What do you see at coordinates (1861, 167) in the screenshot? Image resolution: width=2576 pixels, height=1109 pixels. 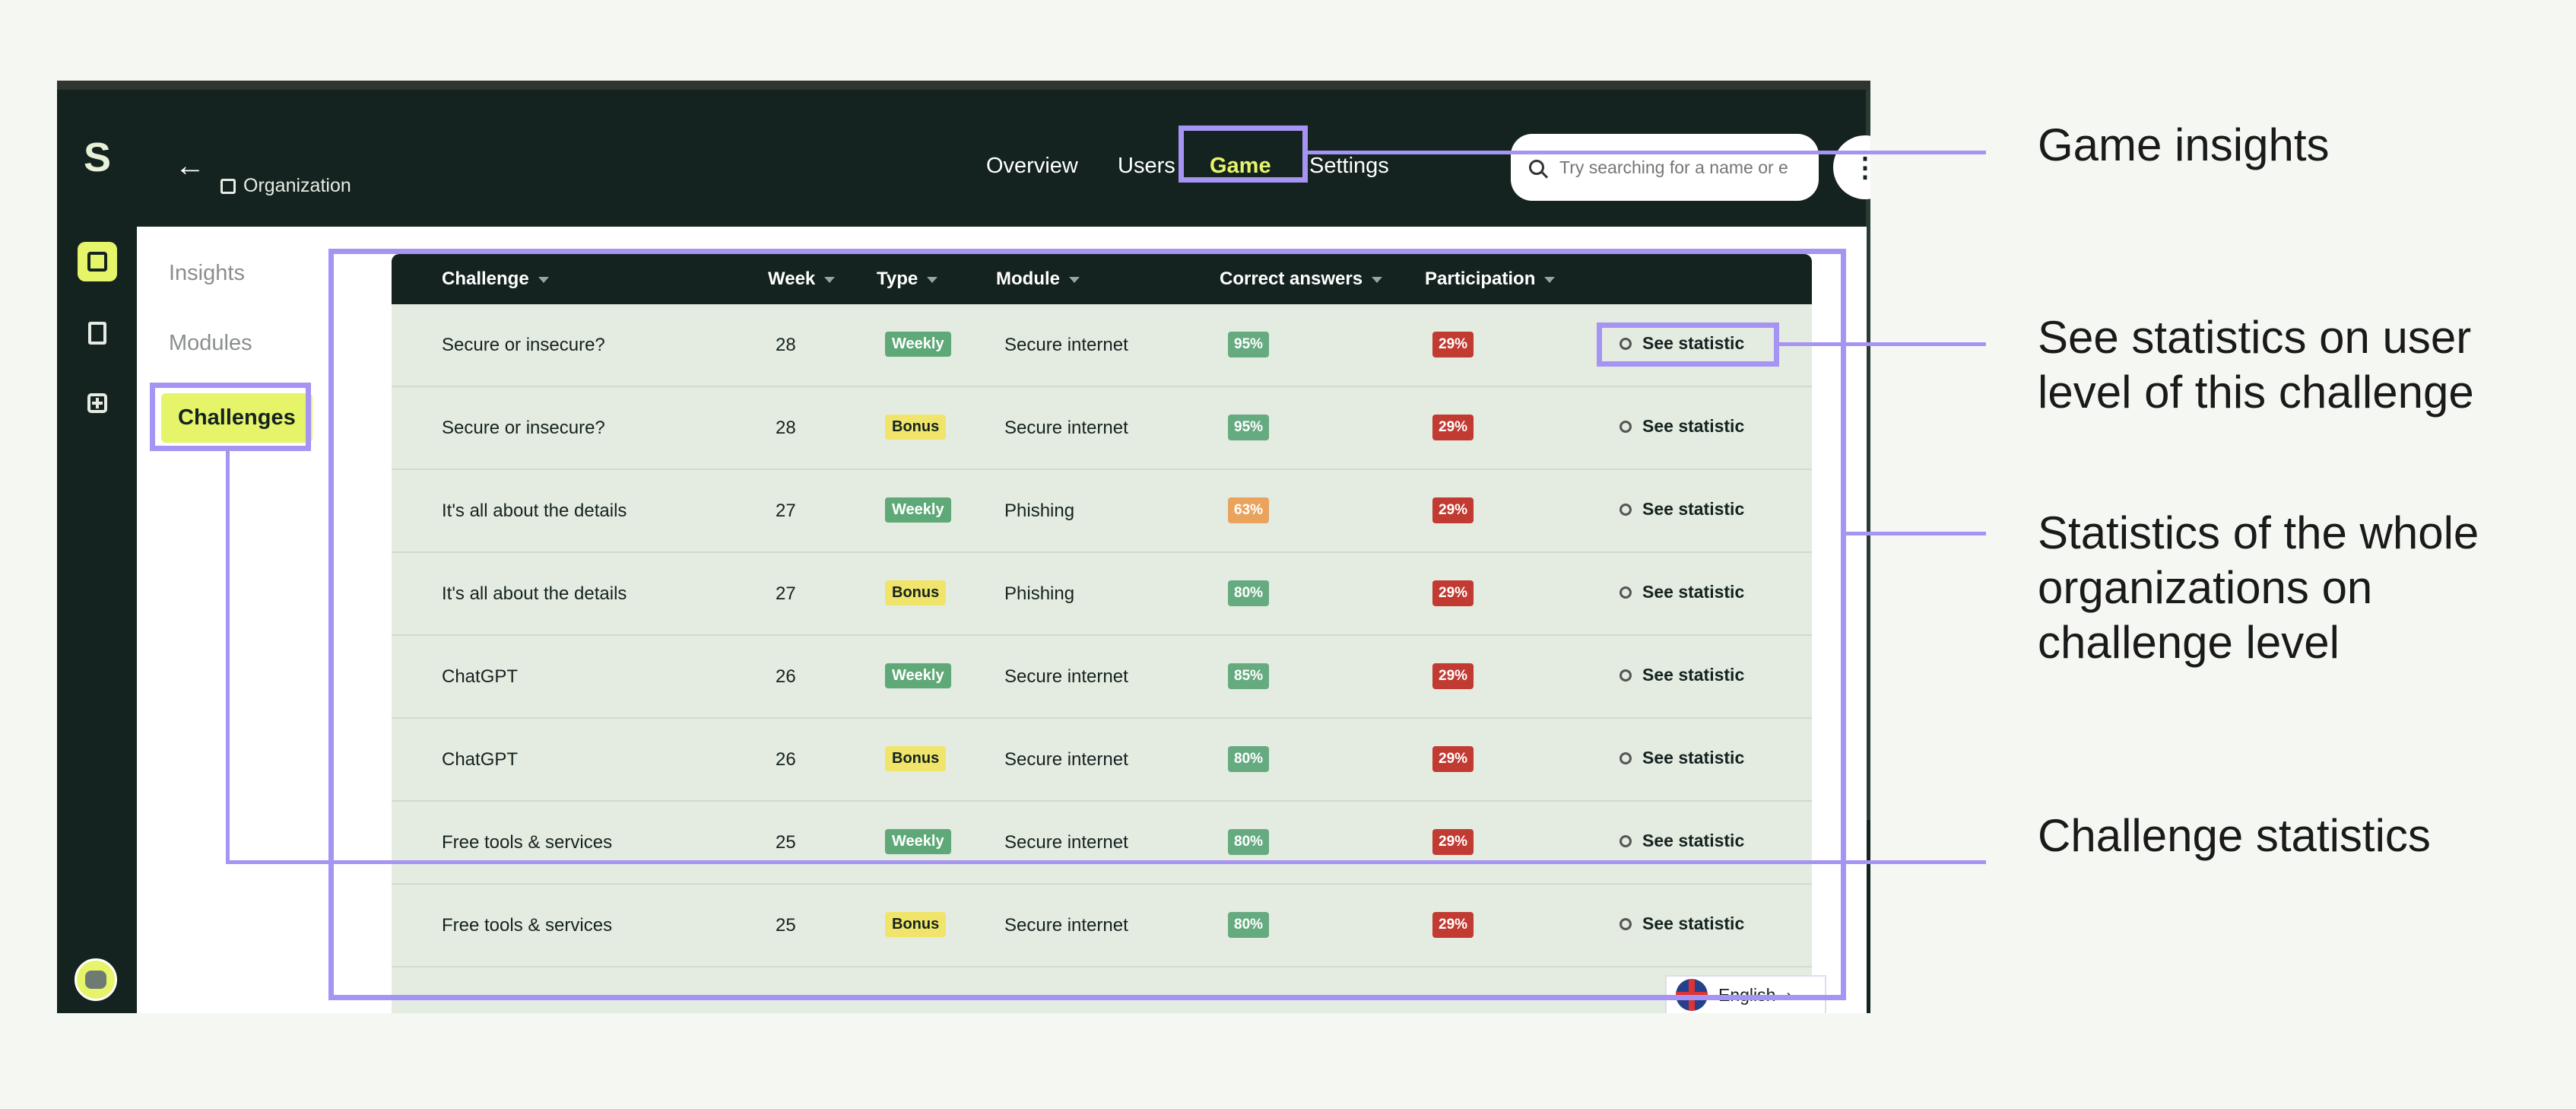 I see `vertical-dots-icon: ⋮` at bounding box center [1861, 167].